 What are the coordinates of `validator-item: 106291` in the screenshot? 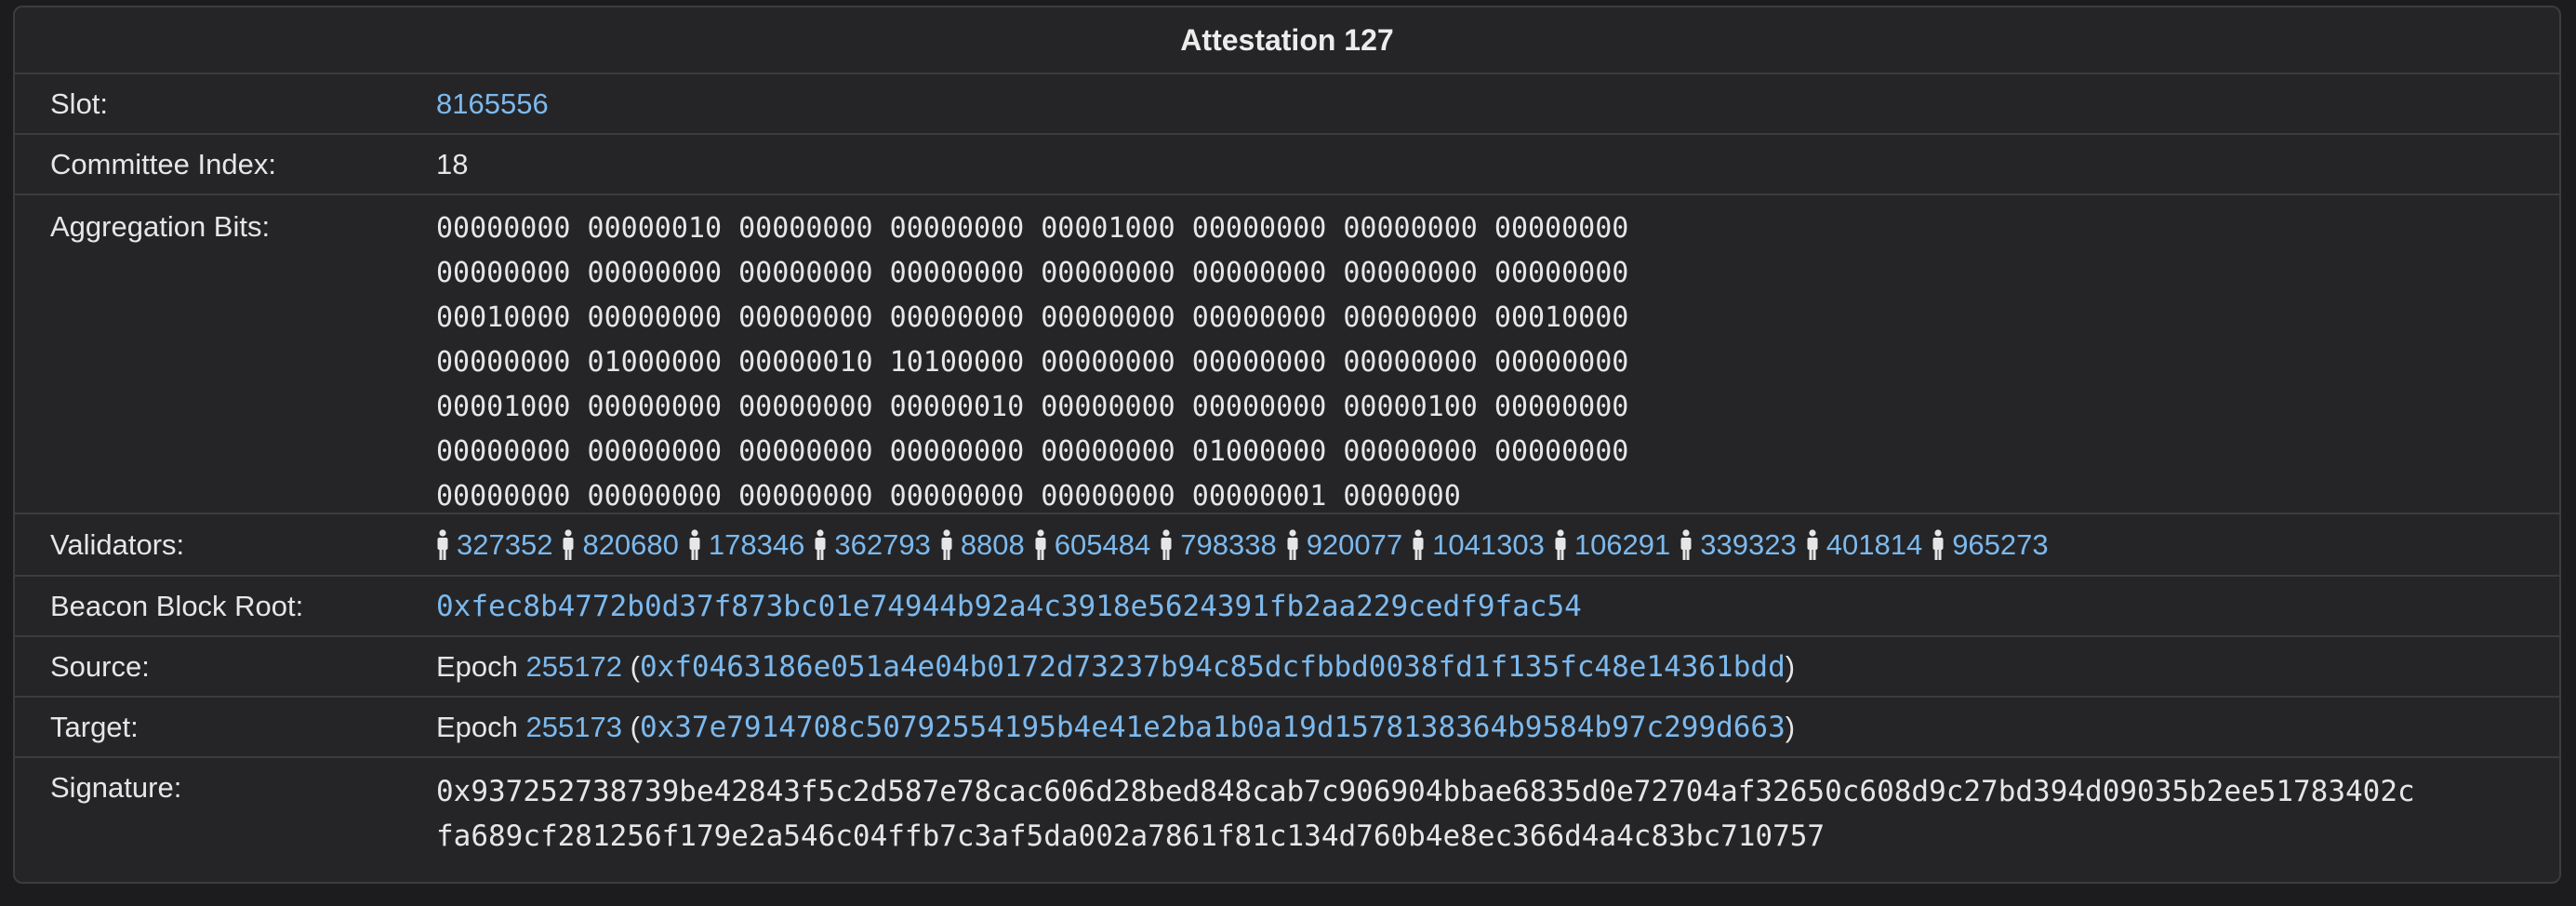 It's located at (1612, 545).